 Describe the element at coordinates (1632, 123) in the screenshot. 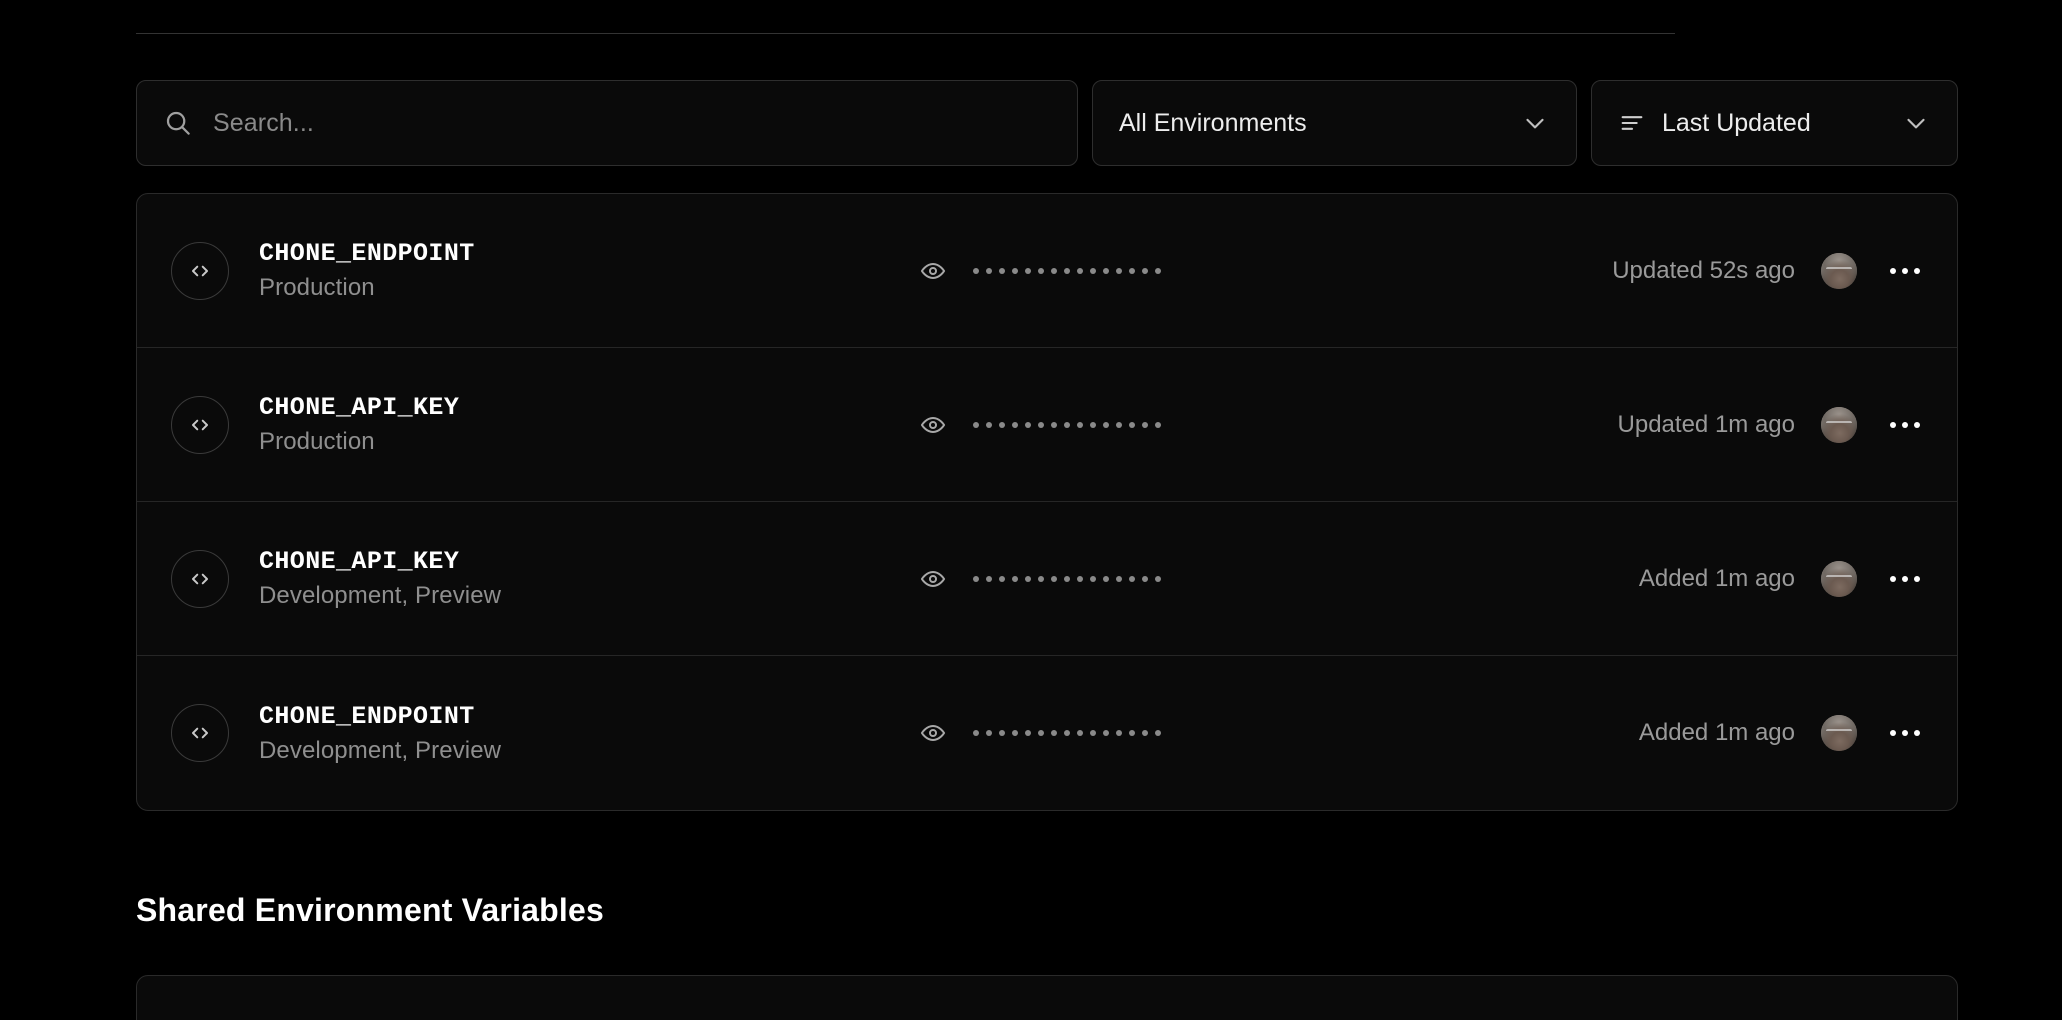

I see `sort-lines-icon` at that location.